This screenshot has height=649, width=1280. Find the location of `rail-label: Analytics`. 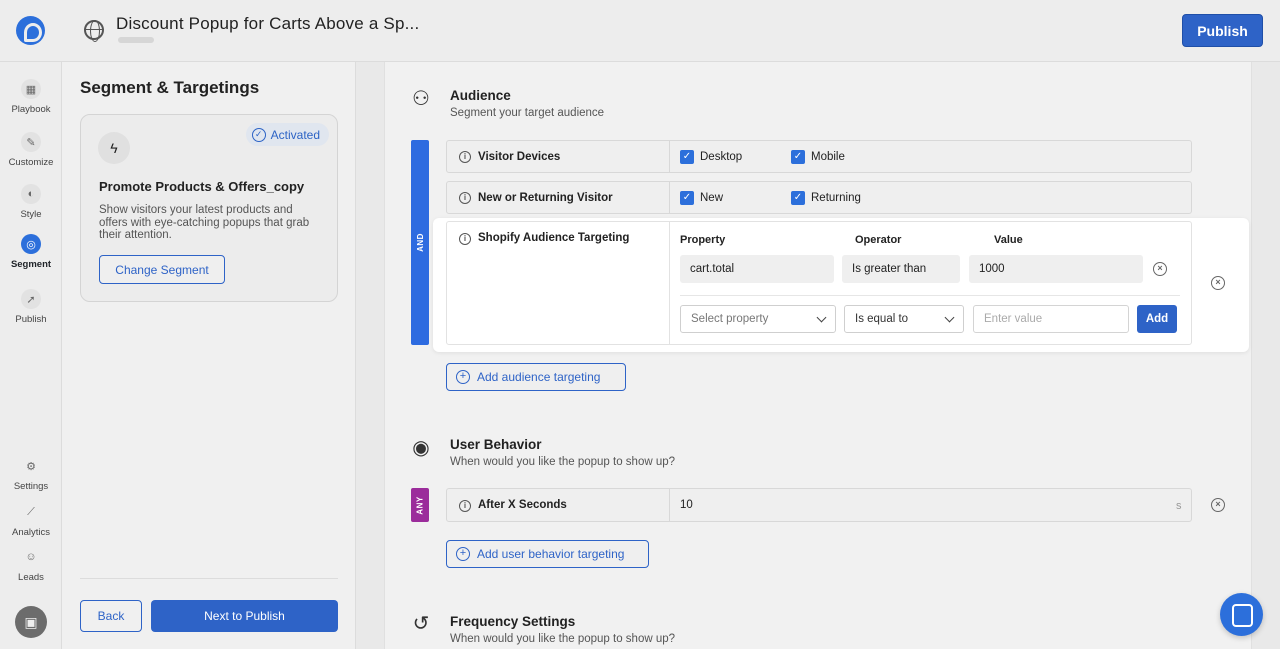

rail-label: Analytics is located at coordinates (30, 532).